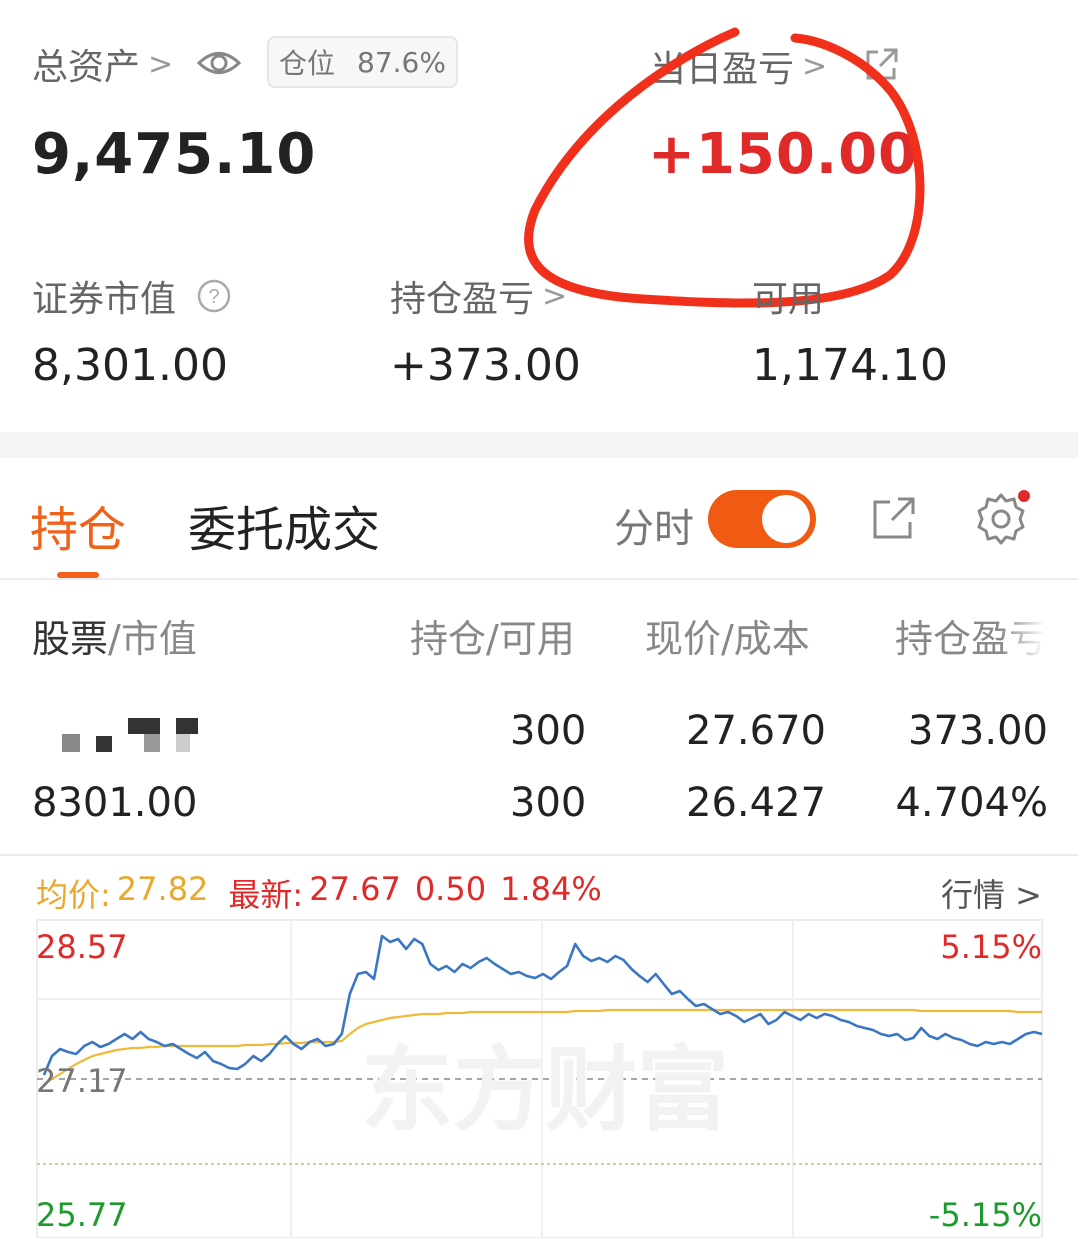  I want to click on eye-icon, so click(219, 63).